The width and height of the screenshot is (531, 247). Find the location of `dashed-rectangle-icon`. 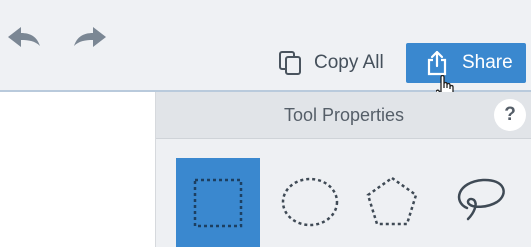

dashed-rectangle-icon is located at coordinates (218, 203).